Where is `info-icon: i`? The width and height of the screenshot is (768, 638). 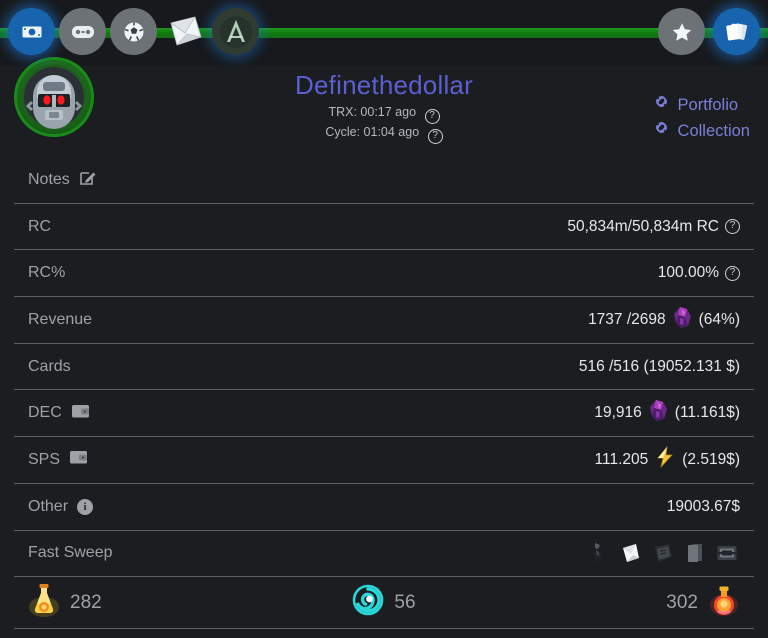 info-icon: i is located at coordinates (85, 506).